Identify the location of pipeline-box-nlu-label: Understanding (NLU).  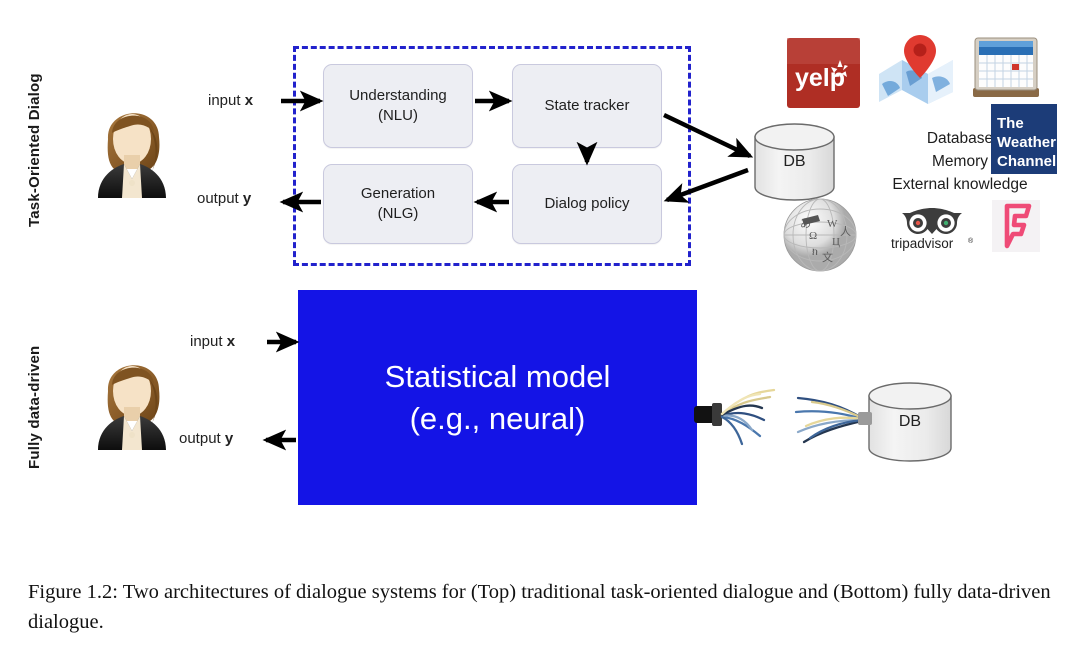
(398, 106).